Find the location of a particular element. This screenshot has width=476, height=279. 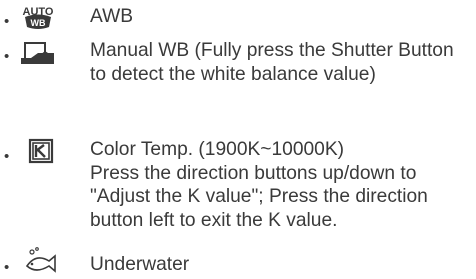

item-text: AWB is located at coordinates (111, 16).